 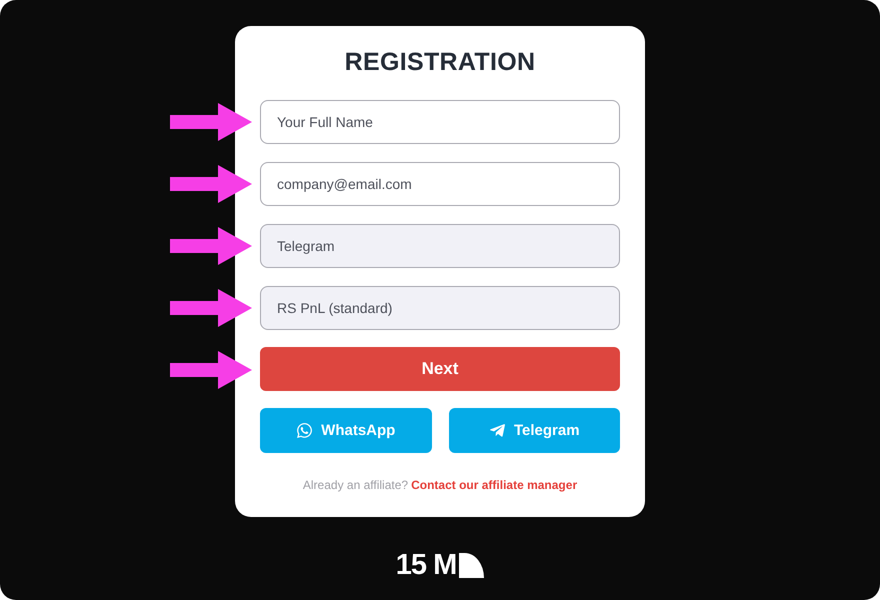 I want to click on contact-manager-link: Contact our affiliate manager, so click(x=494, y=485).